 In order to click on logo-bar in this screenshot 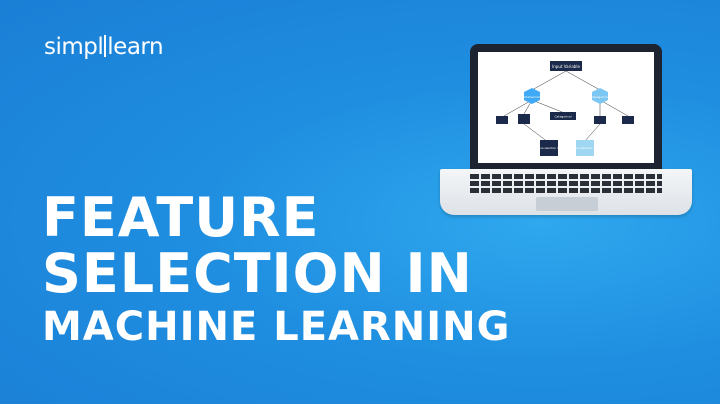, I will do `click(105, 46)`.